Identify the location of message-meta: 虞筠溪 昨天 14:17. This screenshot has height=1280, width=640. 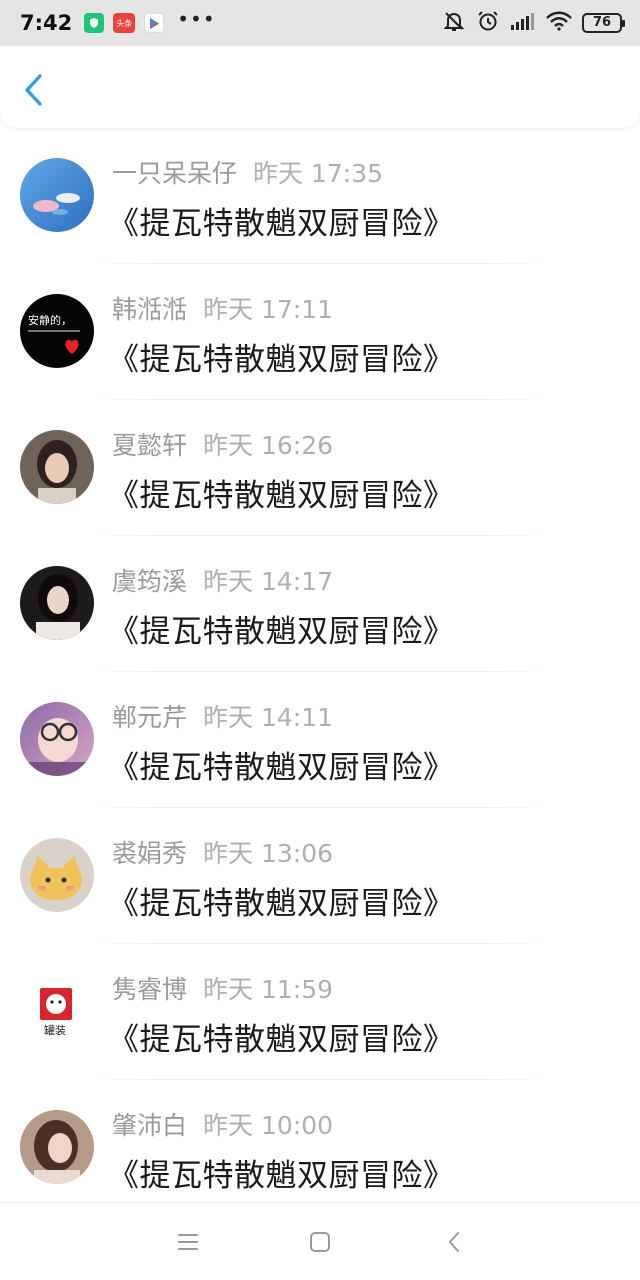
(222, 580).